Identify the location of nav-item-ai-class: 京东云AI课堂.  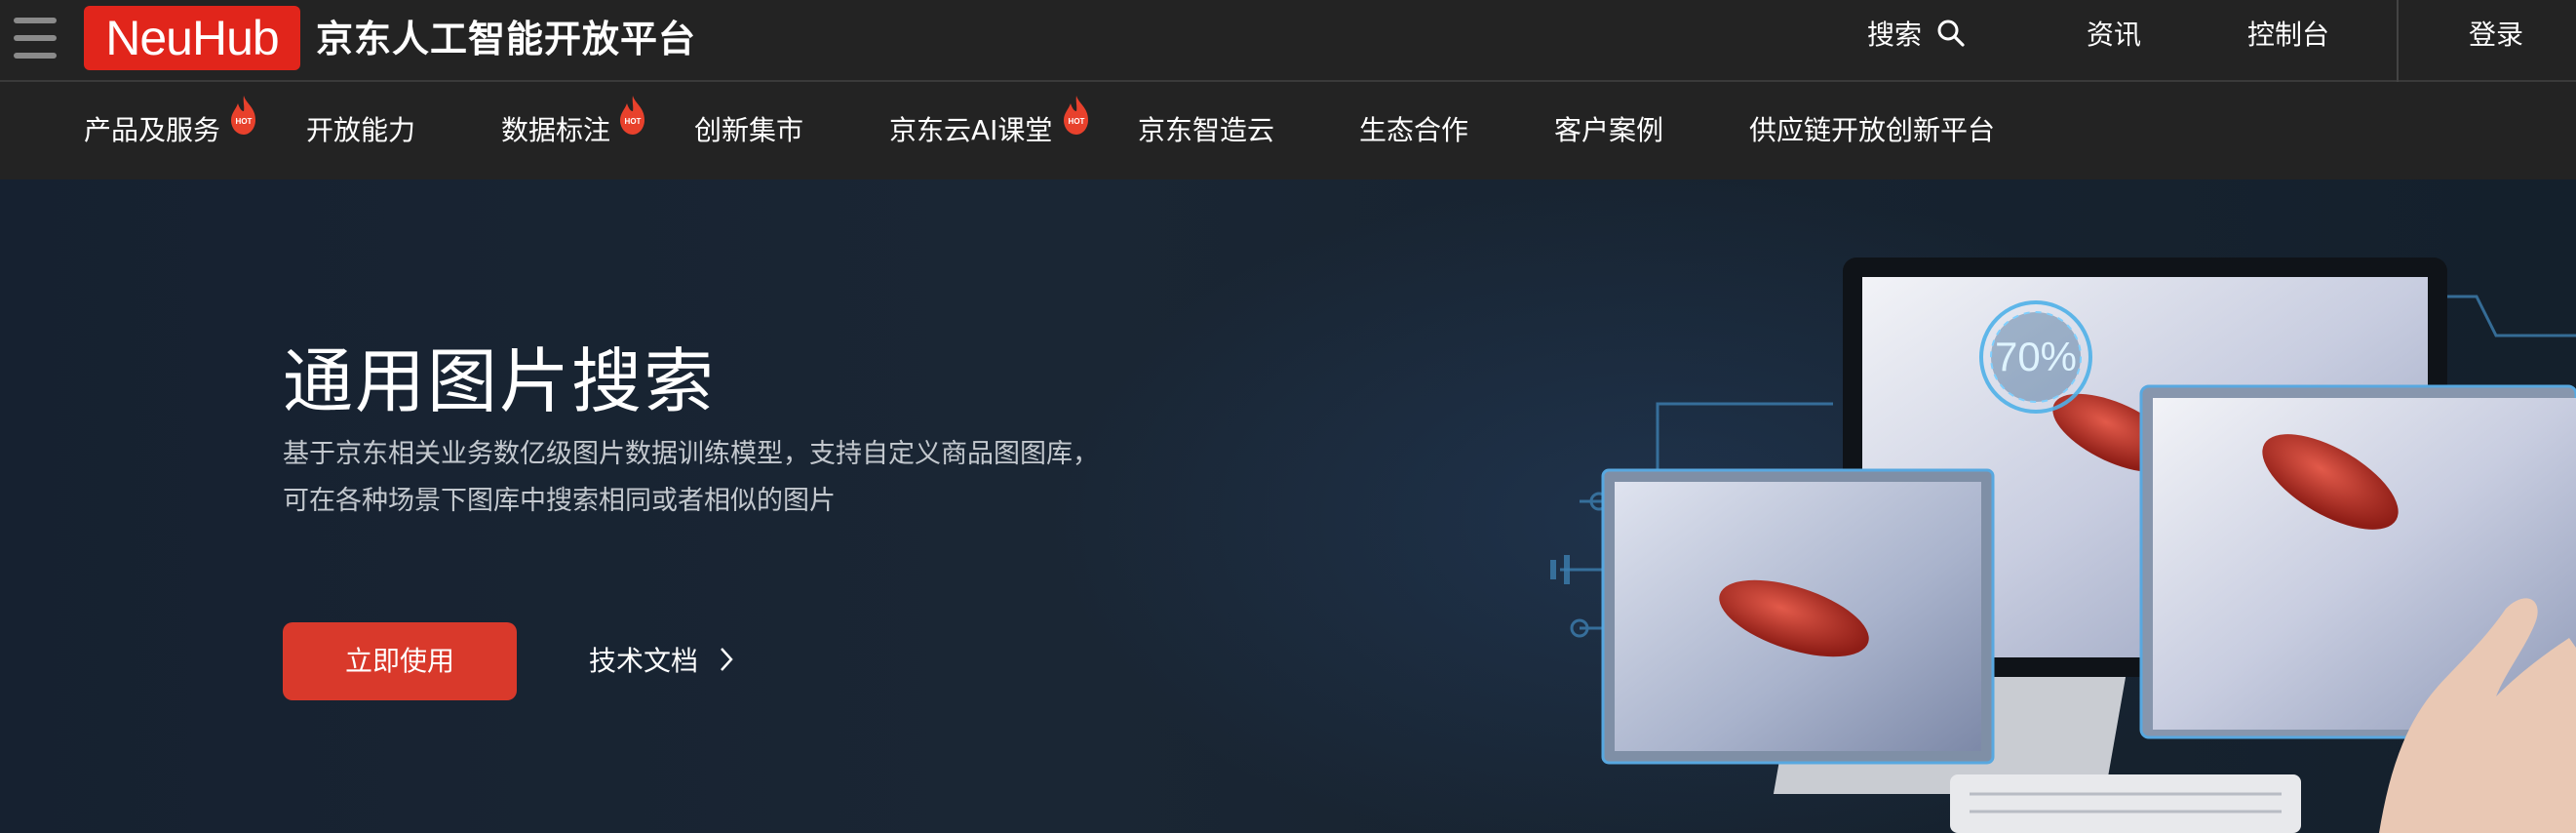
(970, 130).